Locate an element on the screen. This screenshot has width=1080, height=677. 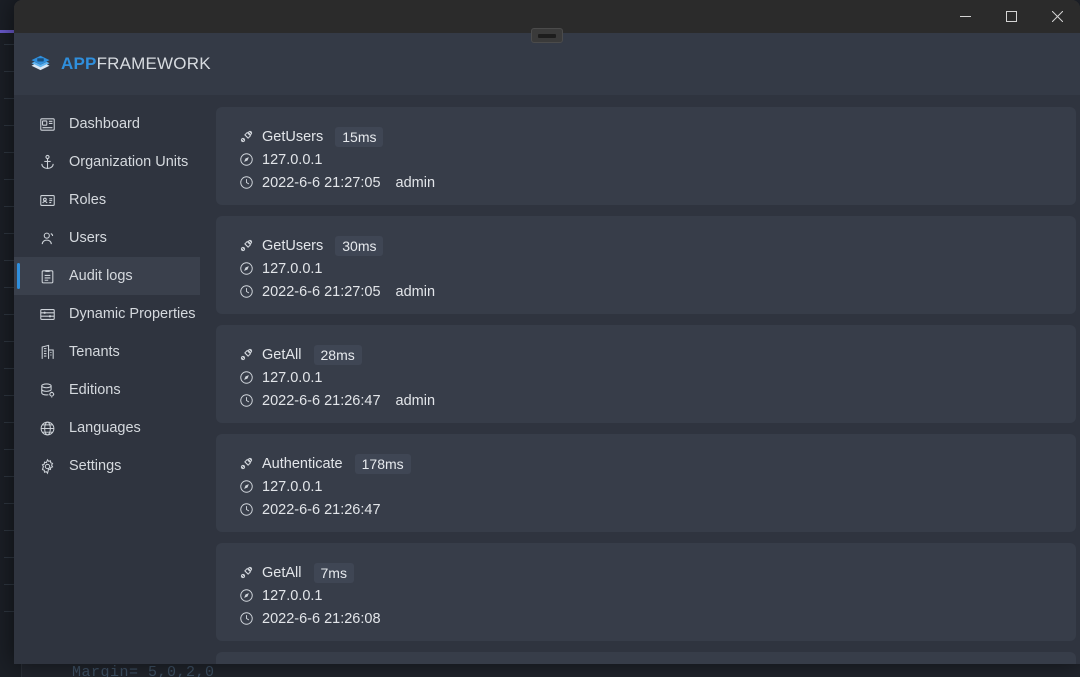
audit-log-timestamp: 2022-6-6 21:26:08 is located at coordinates (321, 618).